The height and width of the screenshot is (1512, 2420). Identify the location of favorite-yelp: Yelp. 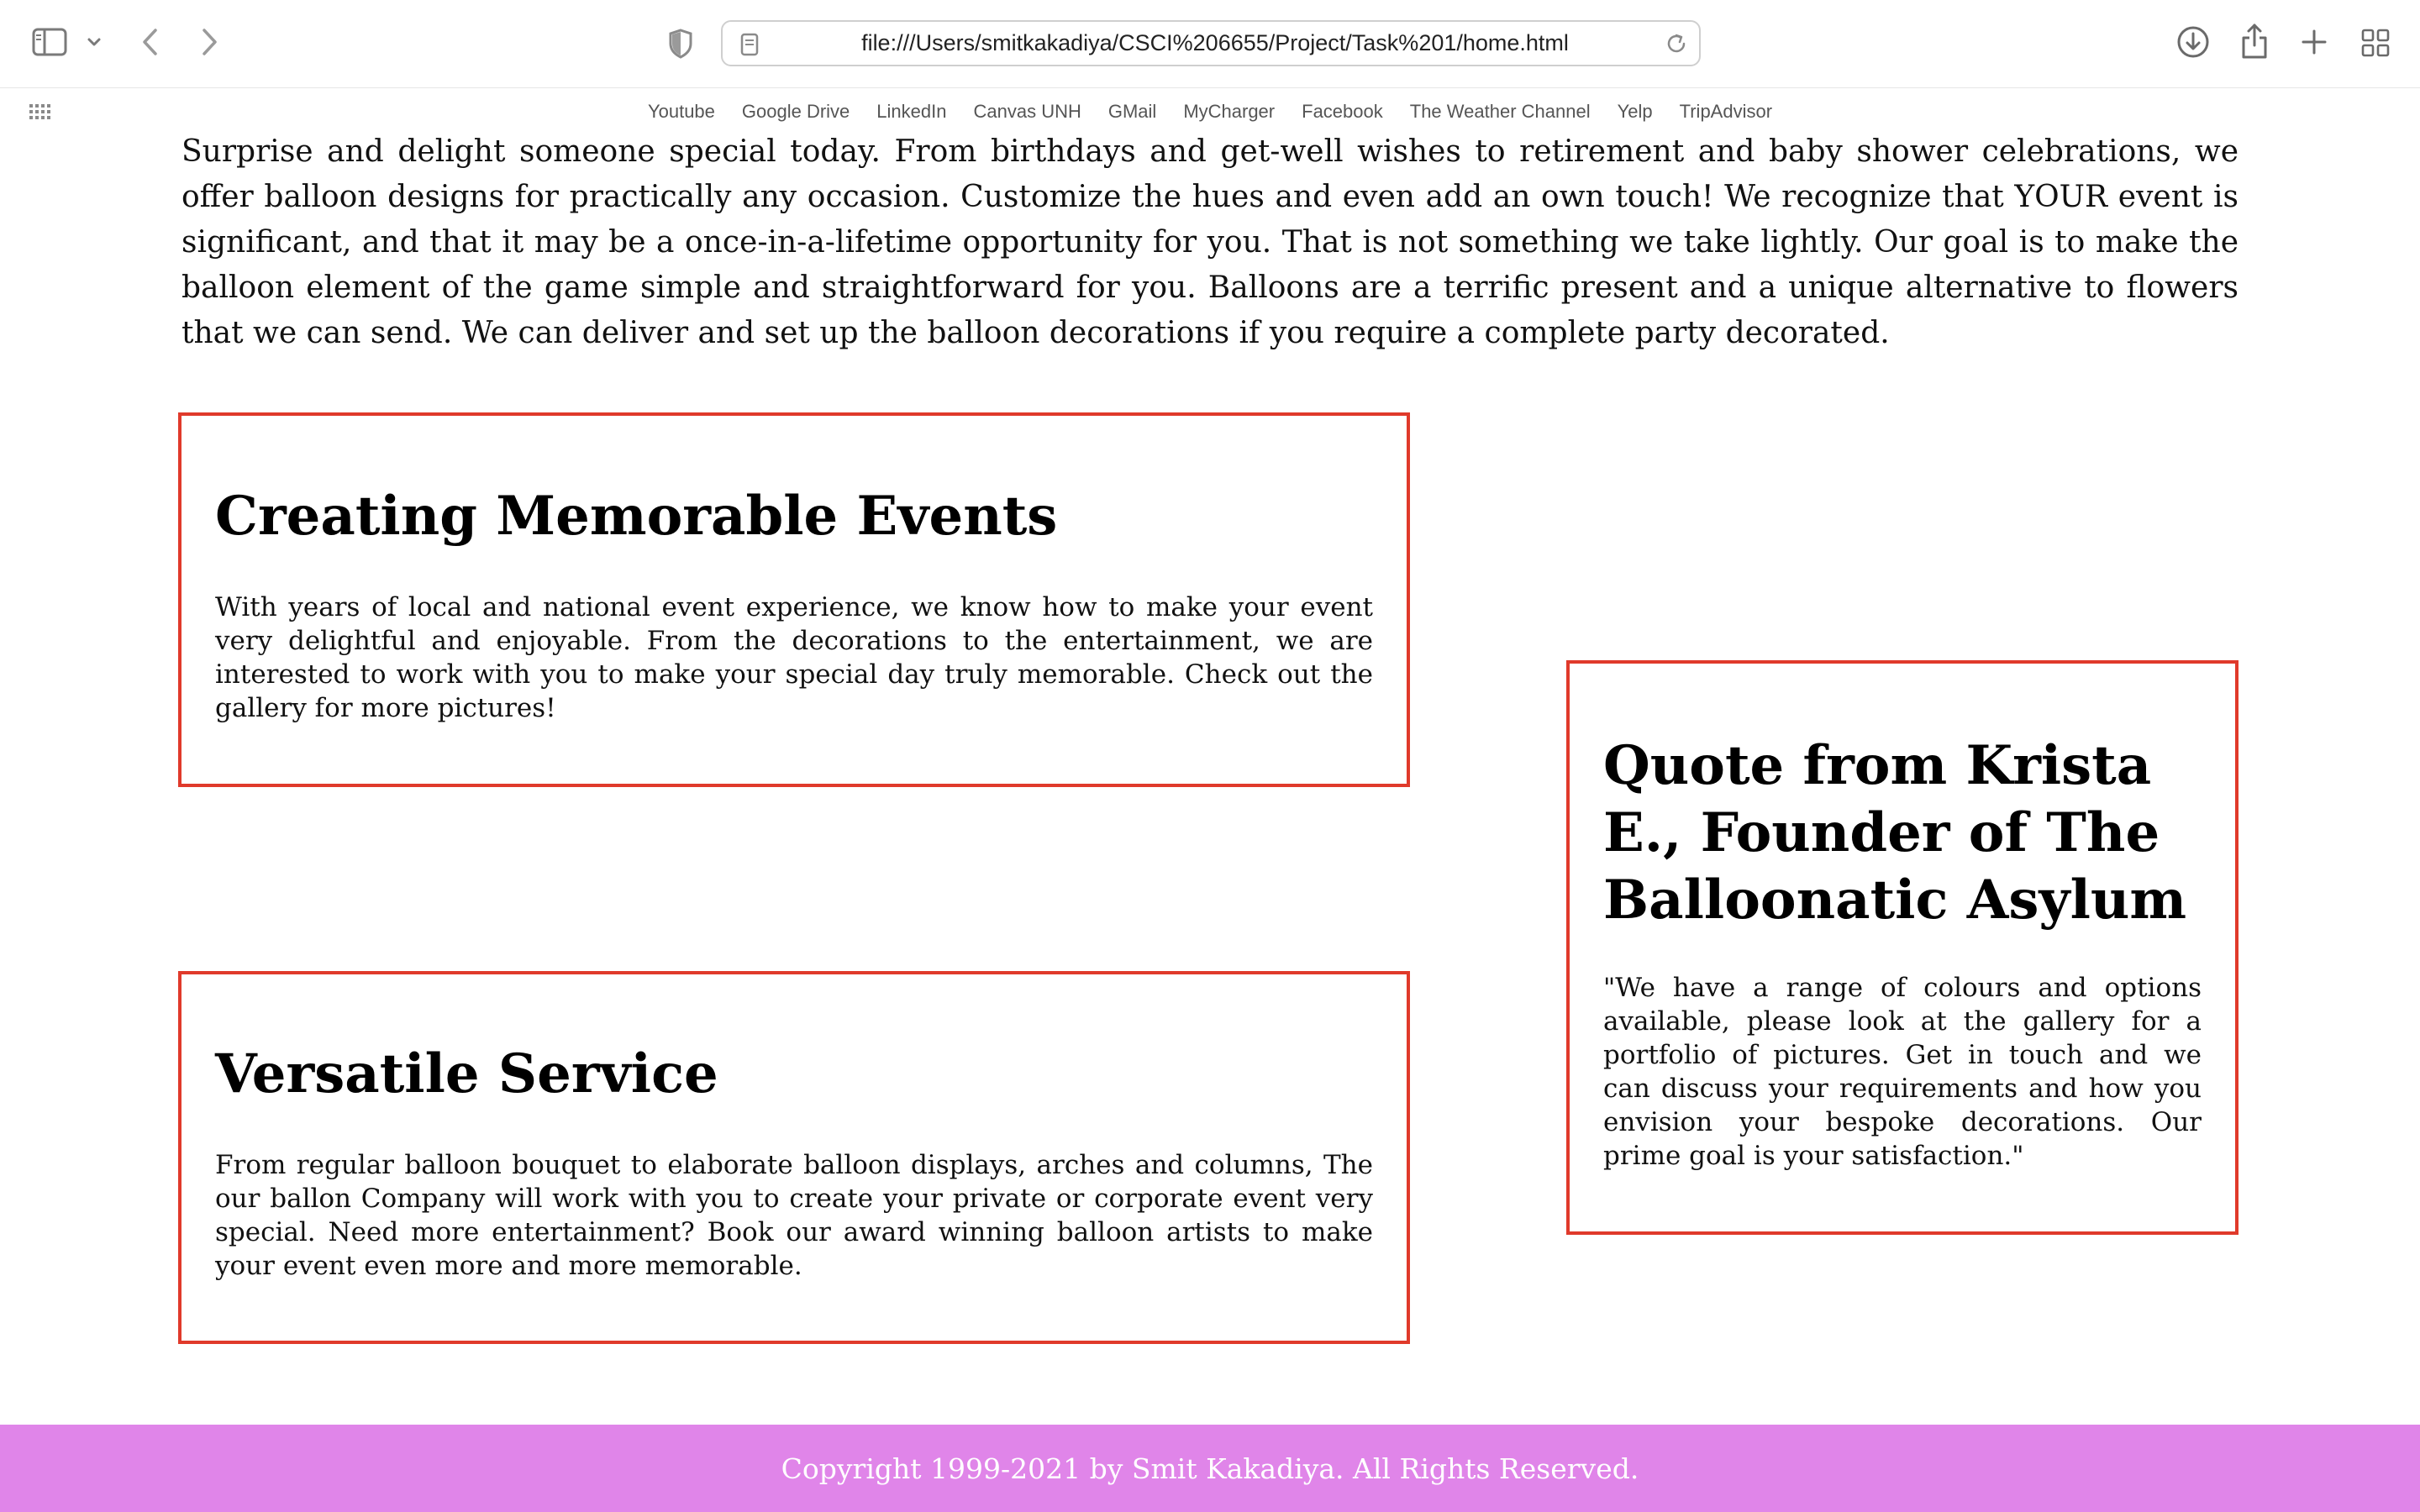
(1635, 112).